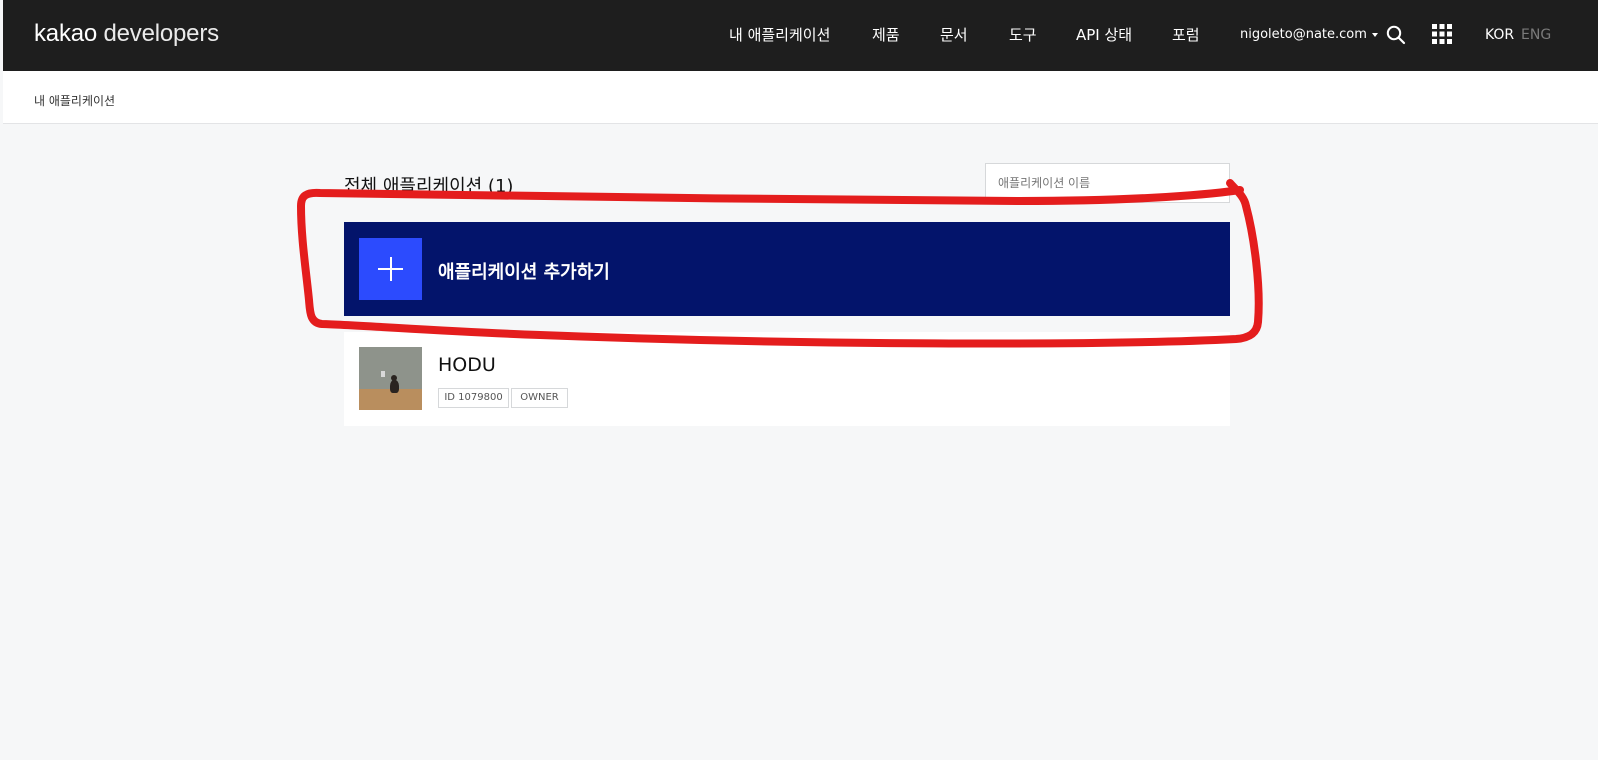  Describe the element at coordinates (1186, 34) in the screenshot. I see `nav-forum: 포럼` at that location.